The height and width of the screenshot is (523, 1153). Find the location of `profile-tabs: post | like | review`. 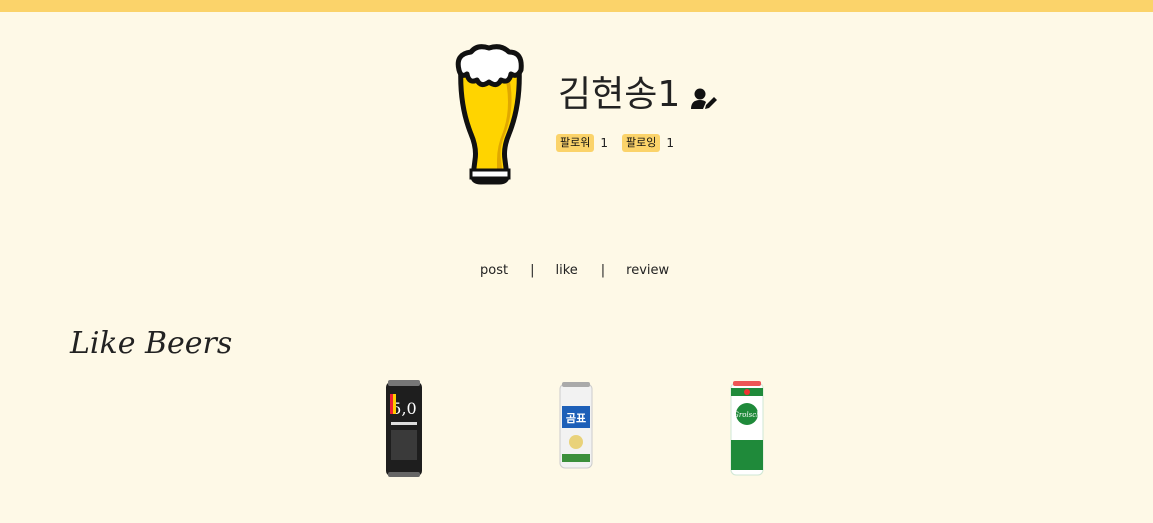

profile-tabs: post | like | review is located at coordinates (574, 271).